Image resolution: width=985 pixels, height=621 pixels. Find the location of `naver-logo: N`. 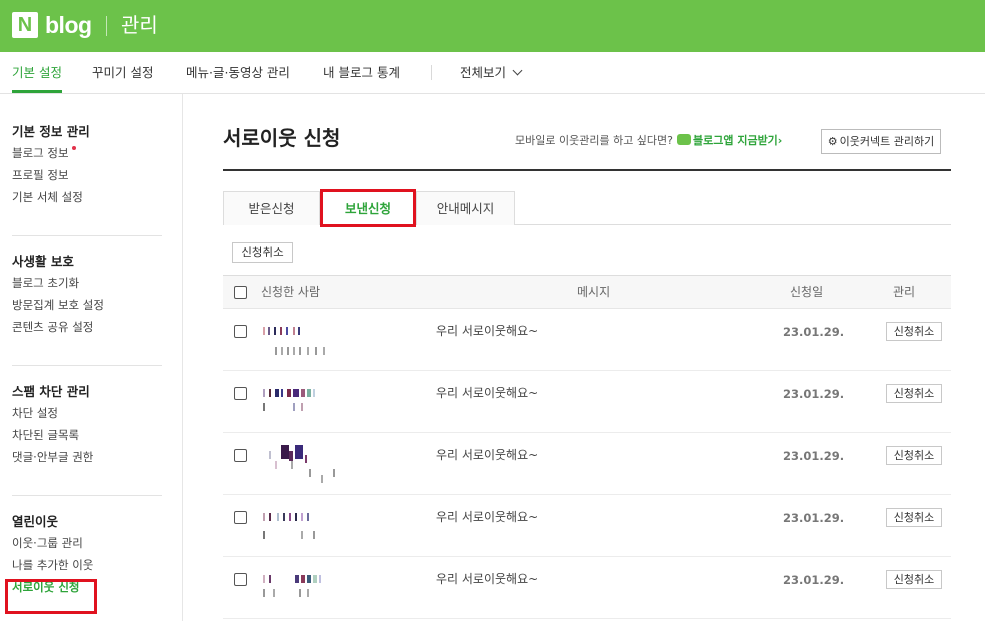

naver-logo: N is located at coordinates (25, 25).